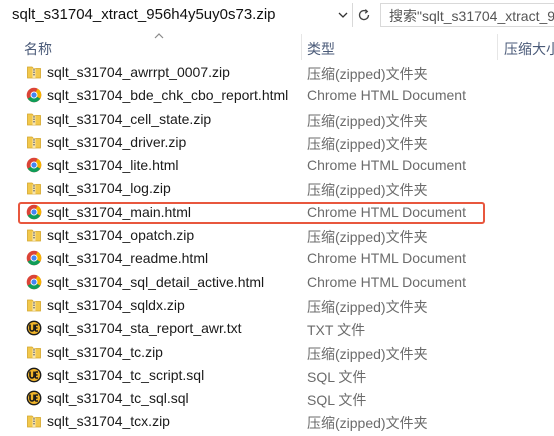 The height and width of the screenshot is (436, 554). What do you see at coordinates (144, 328) in the screenshot?
I see `file-name: sqlt_s31704_sta_report_awr.txt` at bounding box center [144, 328].